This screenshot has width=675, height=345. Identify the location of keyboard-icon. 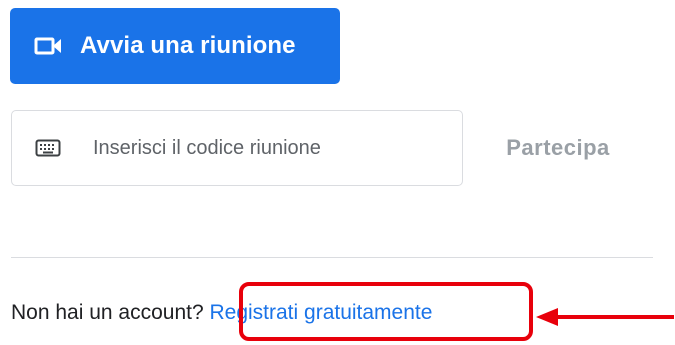
(50, 148).